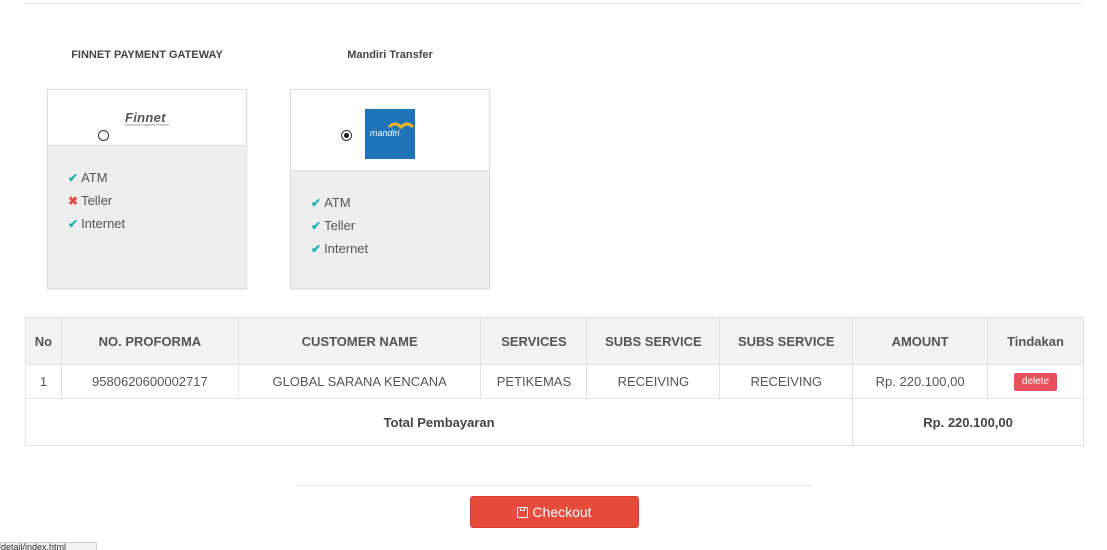  Describe the element at coordinates (43, 381) in the screenshot. I see `cell-no: 1` at that location.